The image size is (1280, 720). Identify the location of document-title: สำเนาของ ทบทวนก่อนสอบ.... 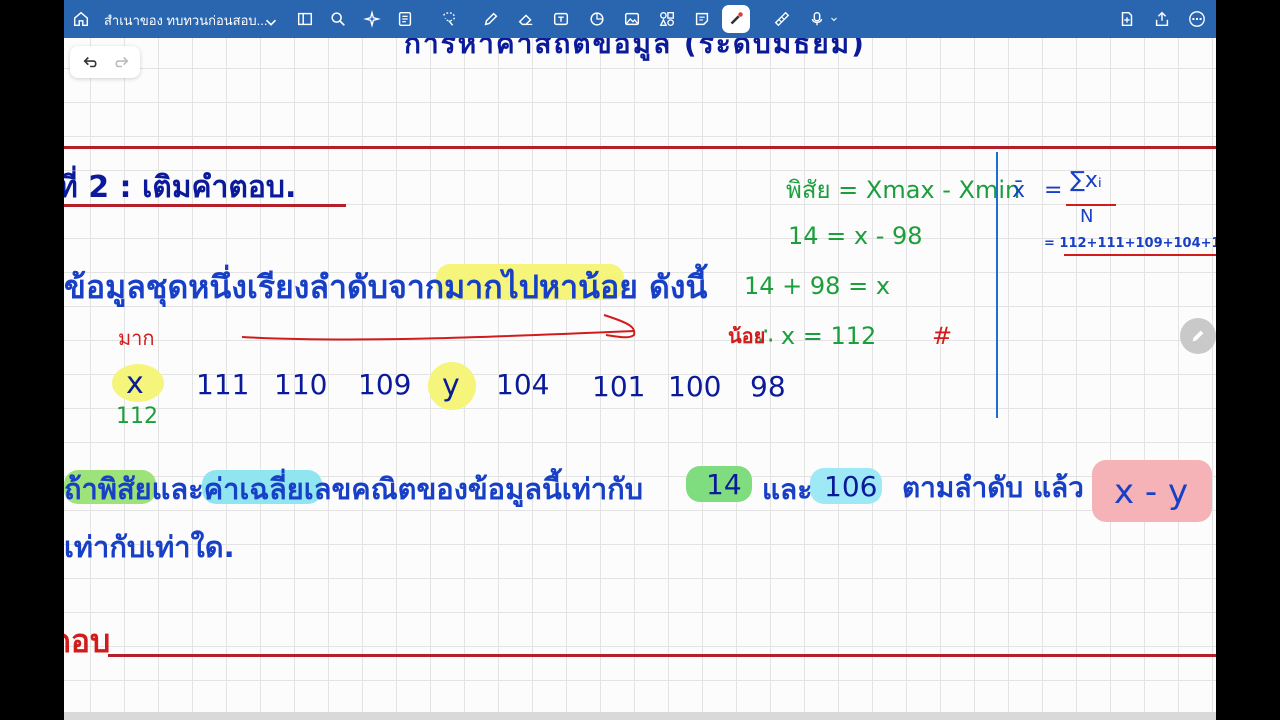
(186, 20).